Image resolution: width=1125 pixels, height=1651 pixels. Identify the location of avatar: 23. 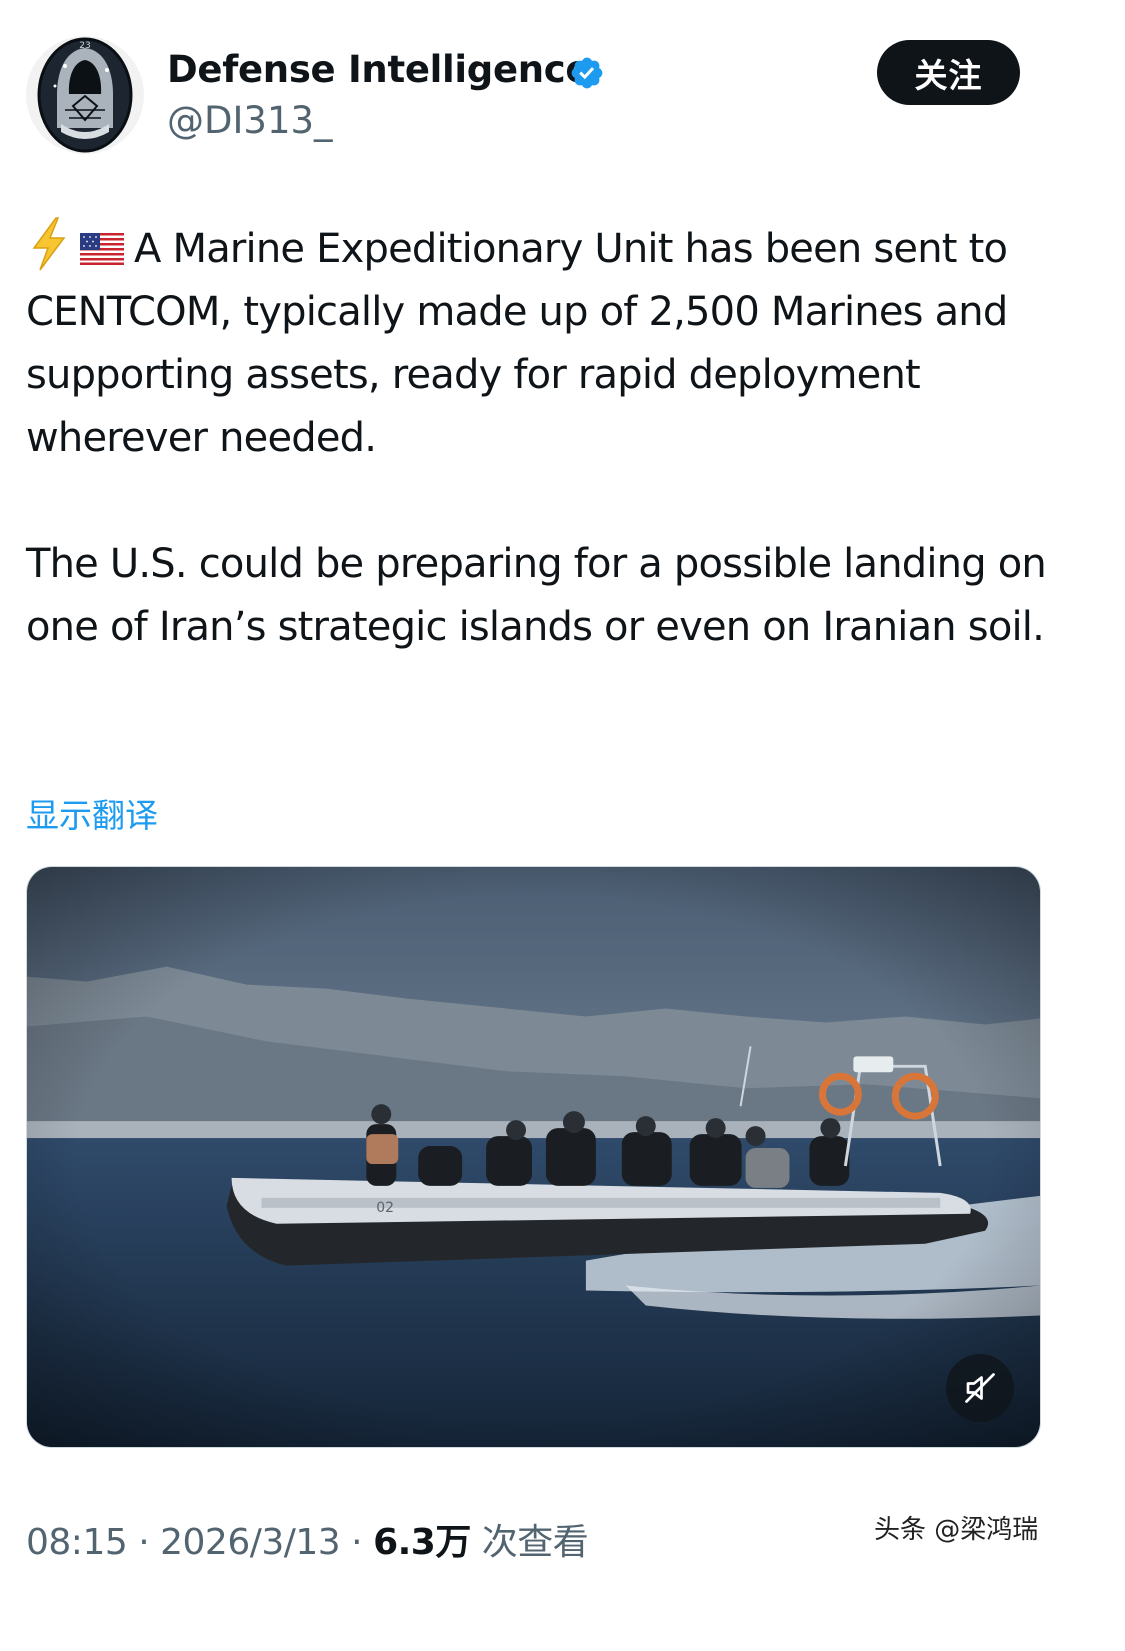
(85, 95).